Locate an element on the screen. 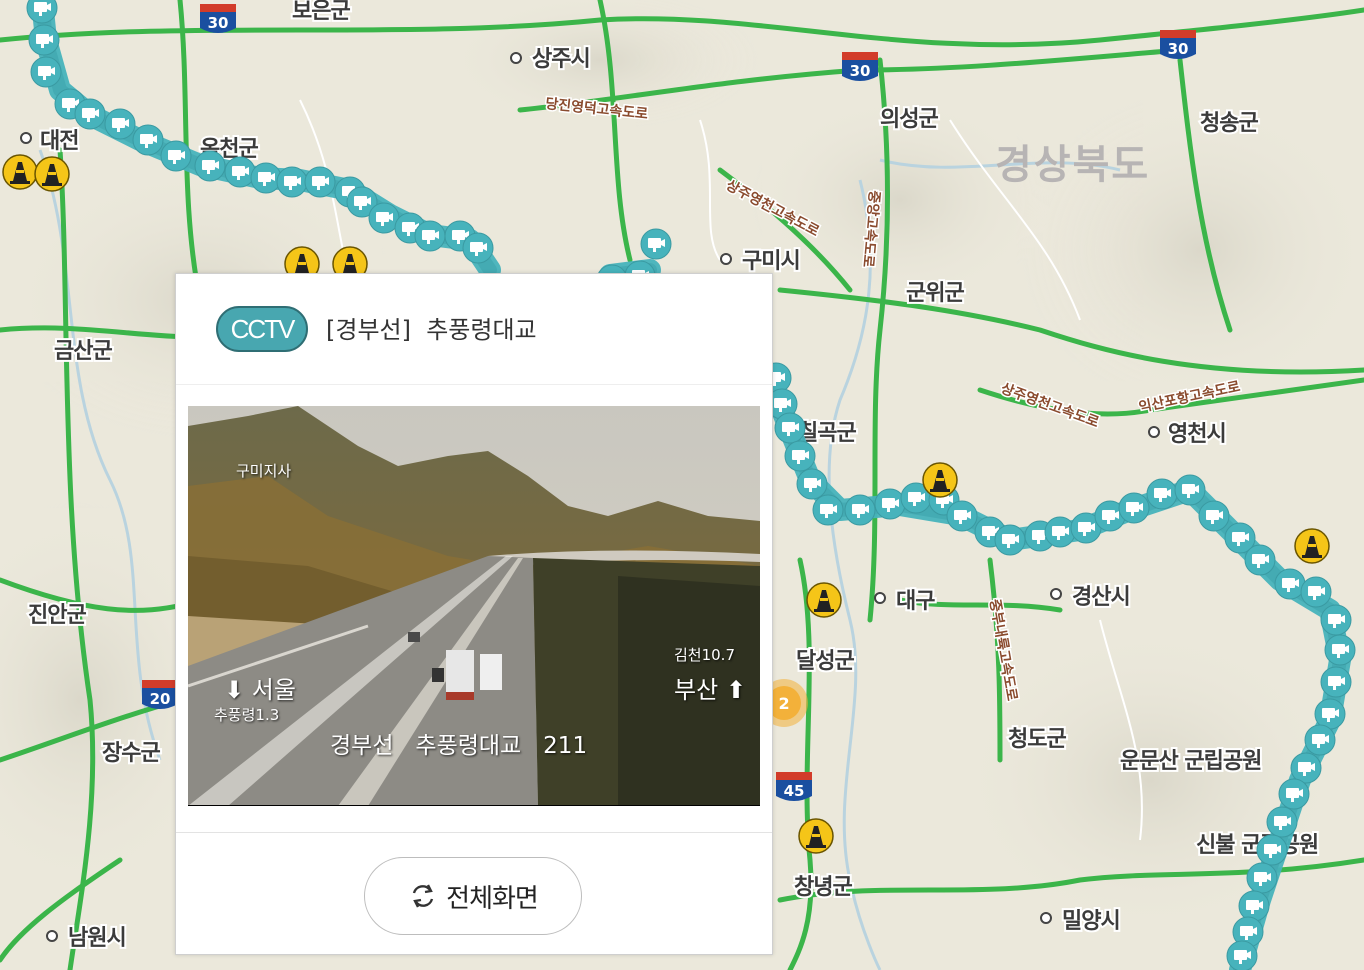  place-boeun: 보은군 is located at coordinates (321, 12).